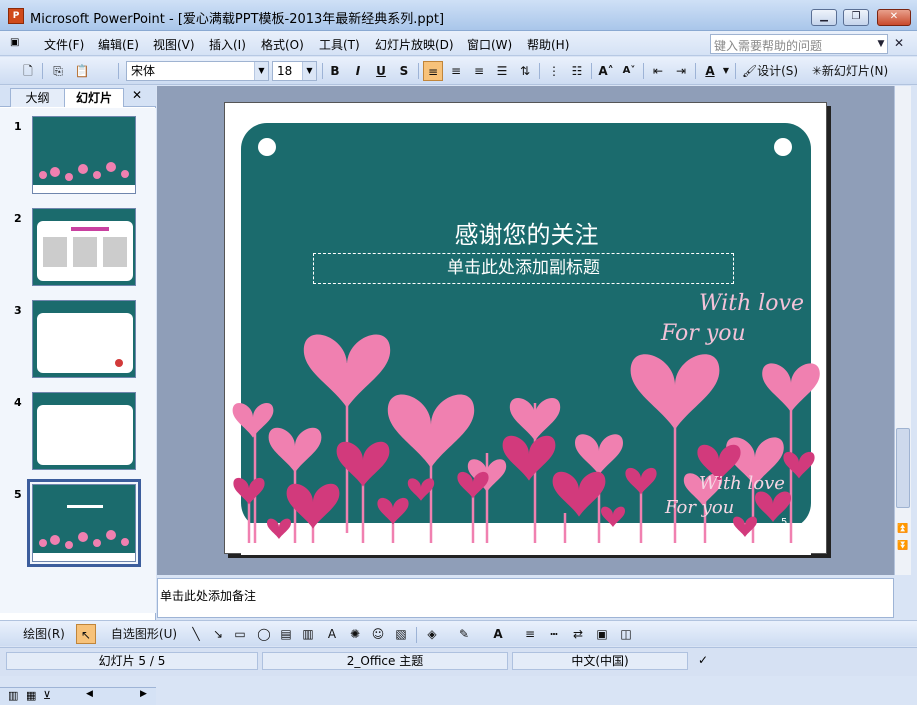 The width and height of the screenshot is (917, 705). I want to click on next-slide-icon: ⏬, so click(902, 546).